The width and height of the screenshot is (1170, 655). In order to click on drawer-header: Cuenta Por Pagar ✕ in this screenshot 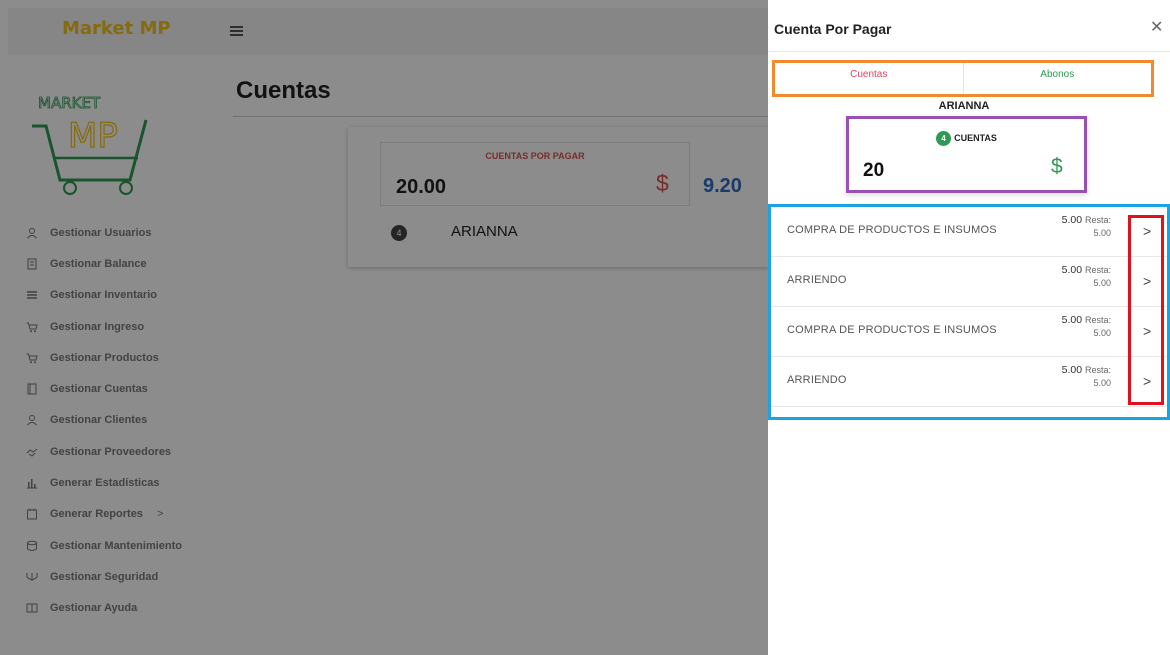, I will do `click(969, 30)`.